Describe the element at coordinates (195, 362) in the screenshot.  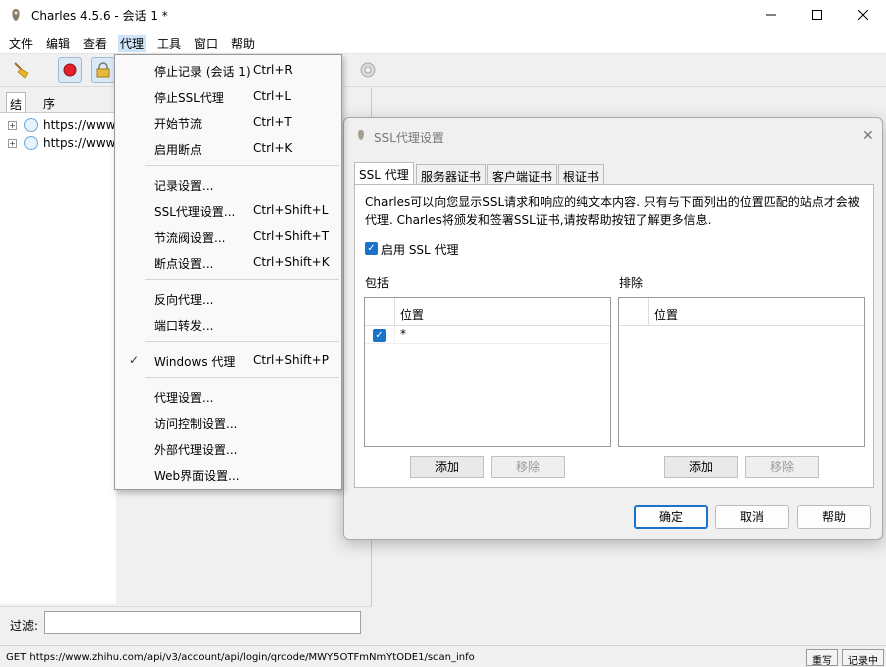
I see `menu-item-label: Windows 代理` at that location.